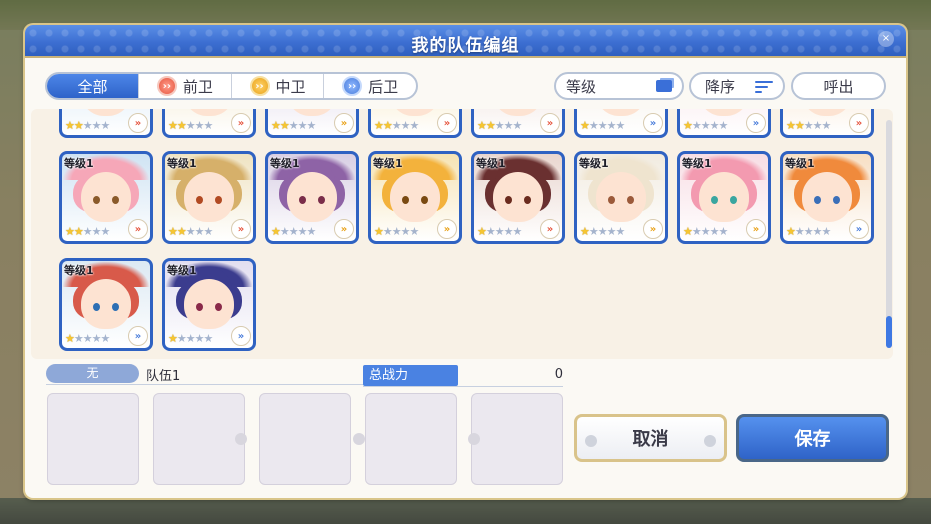  Describe the element at coordinates (889, 332) in the screenshot. I see `scroll-thumb` at that location.